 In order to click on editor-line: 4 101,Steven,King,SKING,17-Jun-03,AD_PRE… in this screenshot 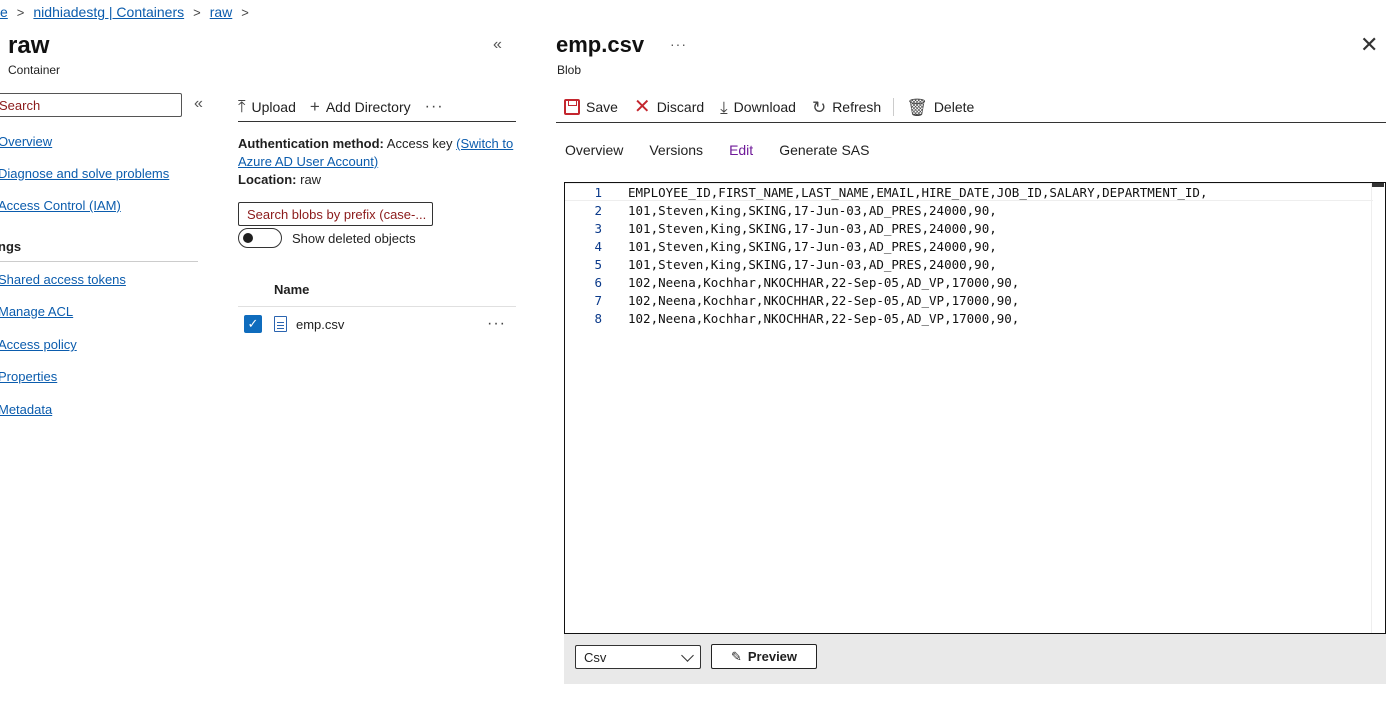, I will do `click(969, 246)`.